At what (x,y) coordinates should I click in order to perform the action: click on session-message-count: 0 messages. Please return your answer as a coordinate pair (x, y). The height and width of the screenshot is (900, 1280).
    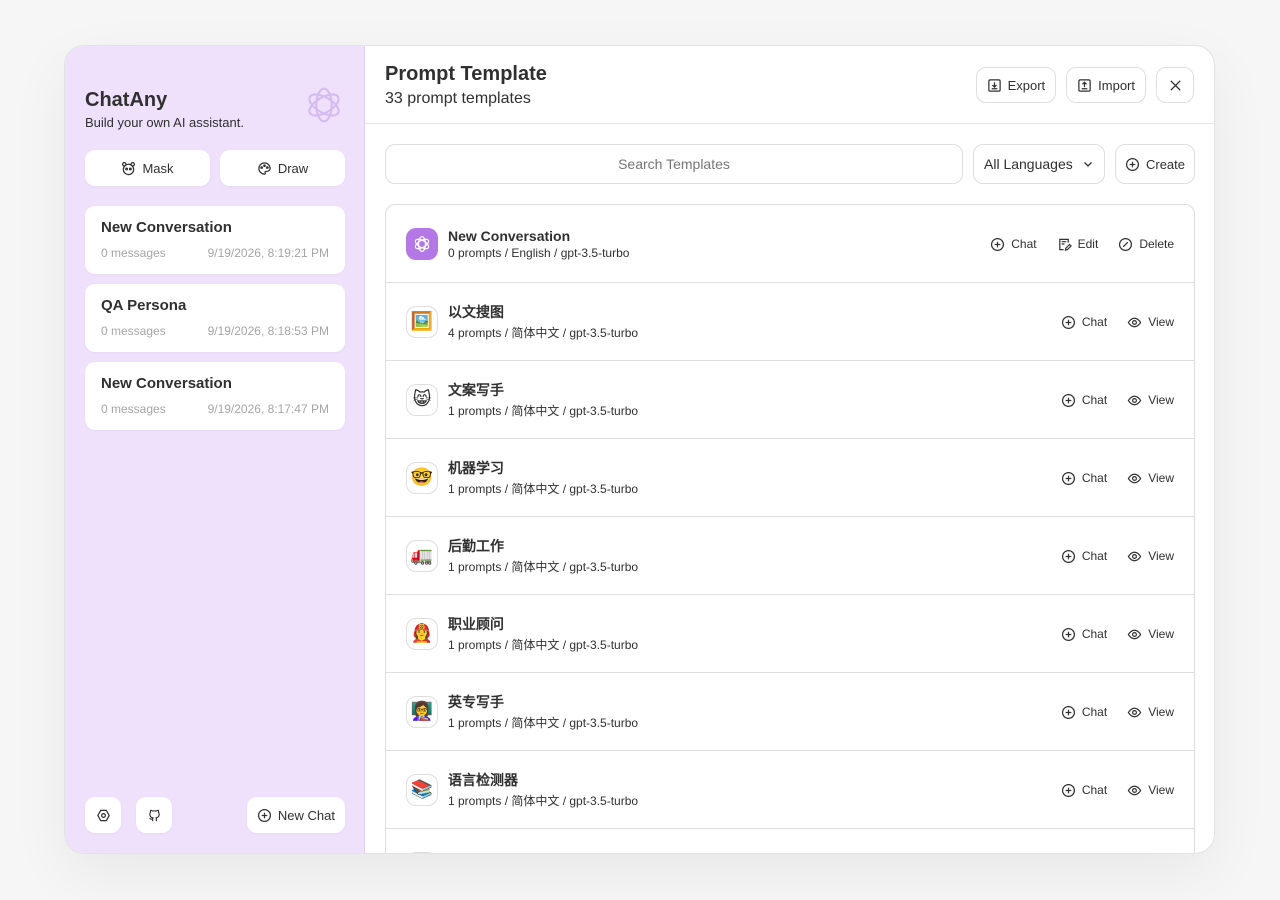
    Looking at the image, I should click on (133, 409).